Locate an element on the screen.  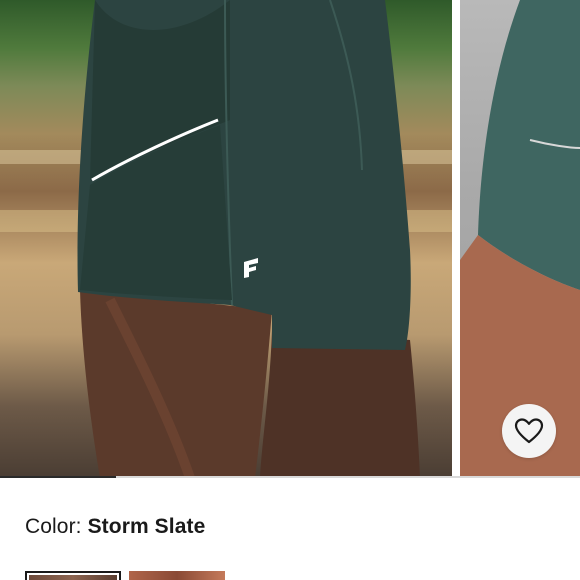
color-swatch-selected is located at coordinates (73, 575).